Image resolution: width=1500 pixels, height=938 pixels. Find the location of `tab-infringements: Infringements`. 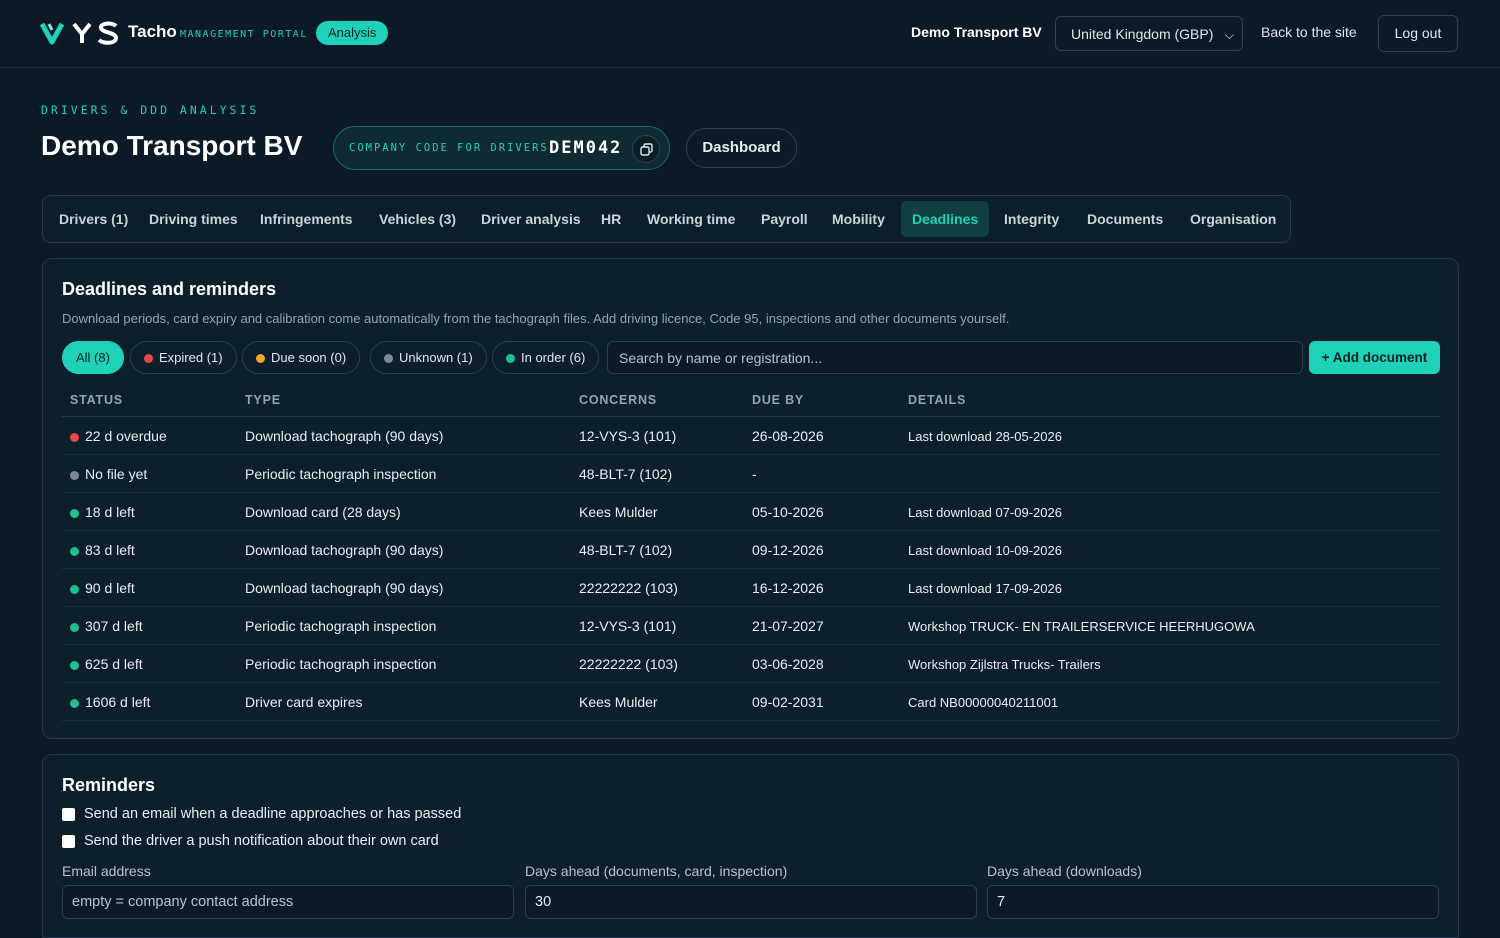

tab-infringements: Infringements is located at coordinates (306, 219).